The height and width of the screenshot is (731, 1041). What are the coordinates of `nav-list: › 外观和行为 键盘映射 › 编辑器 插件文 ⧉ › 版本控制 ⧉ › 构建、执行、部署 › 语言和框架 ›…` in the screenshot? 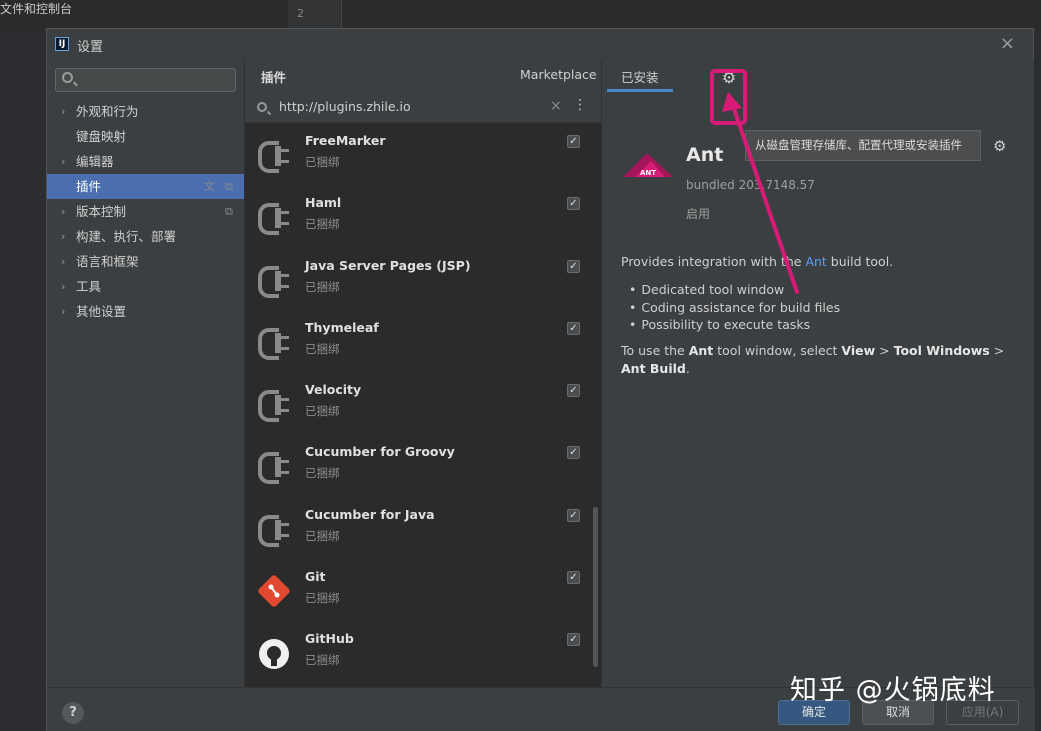 It's located at (145, 211).